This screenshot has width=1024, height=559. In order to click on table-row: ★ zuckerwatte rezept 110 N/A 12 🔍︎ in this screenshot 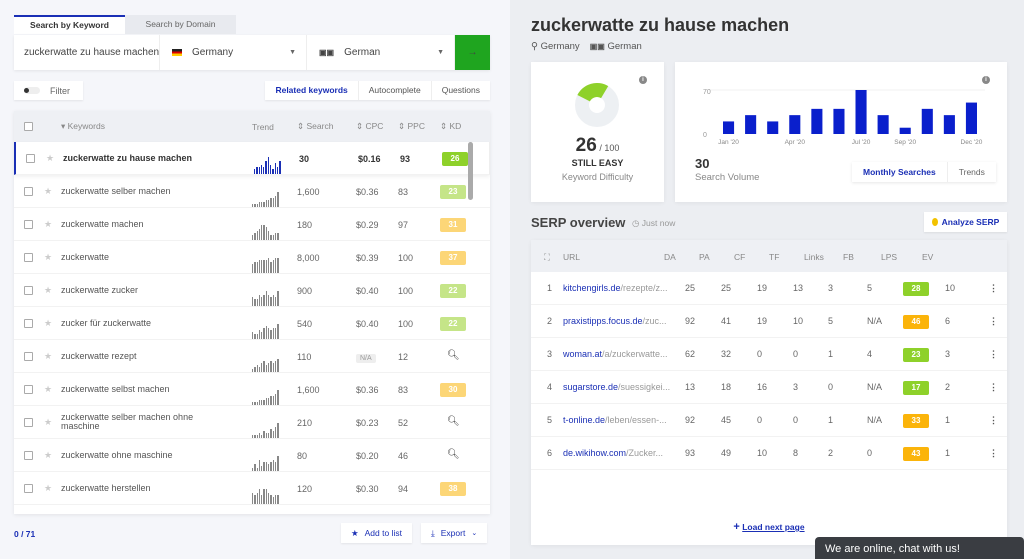, I will do `click(252, 356)`.